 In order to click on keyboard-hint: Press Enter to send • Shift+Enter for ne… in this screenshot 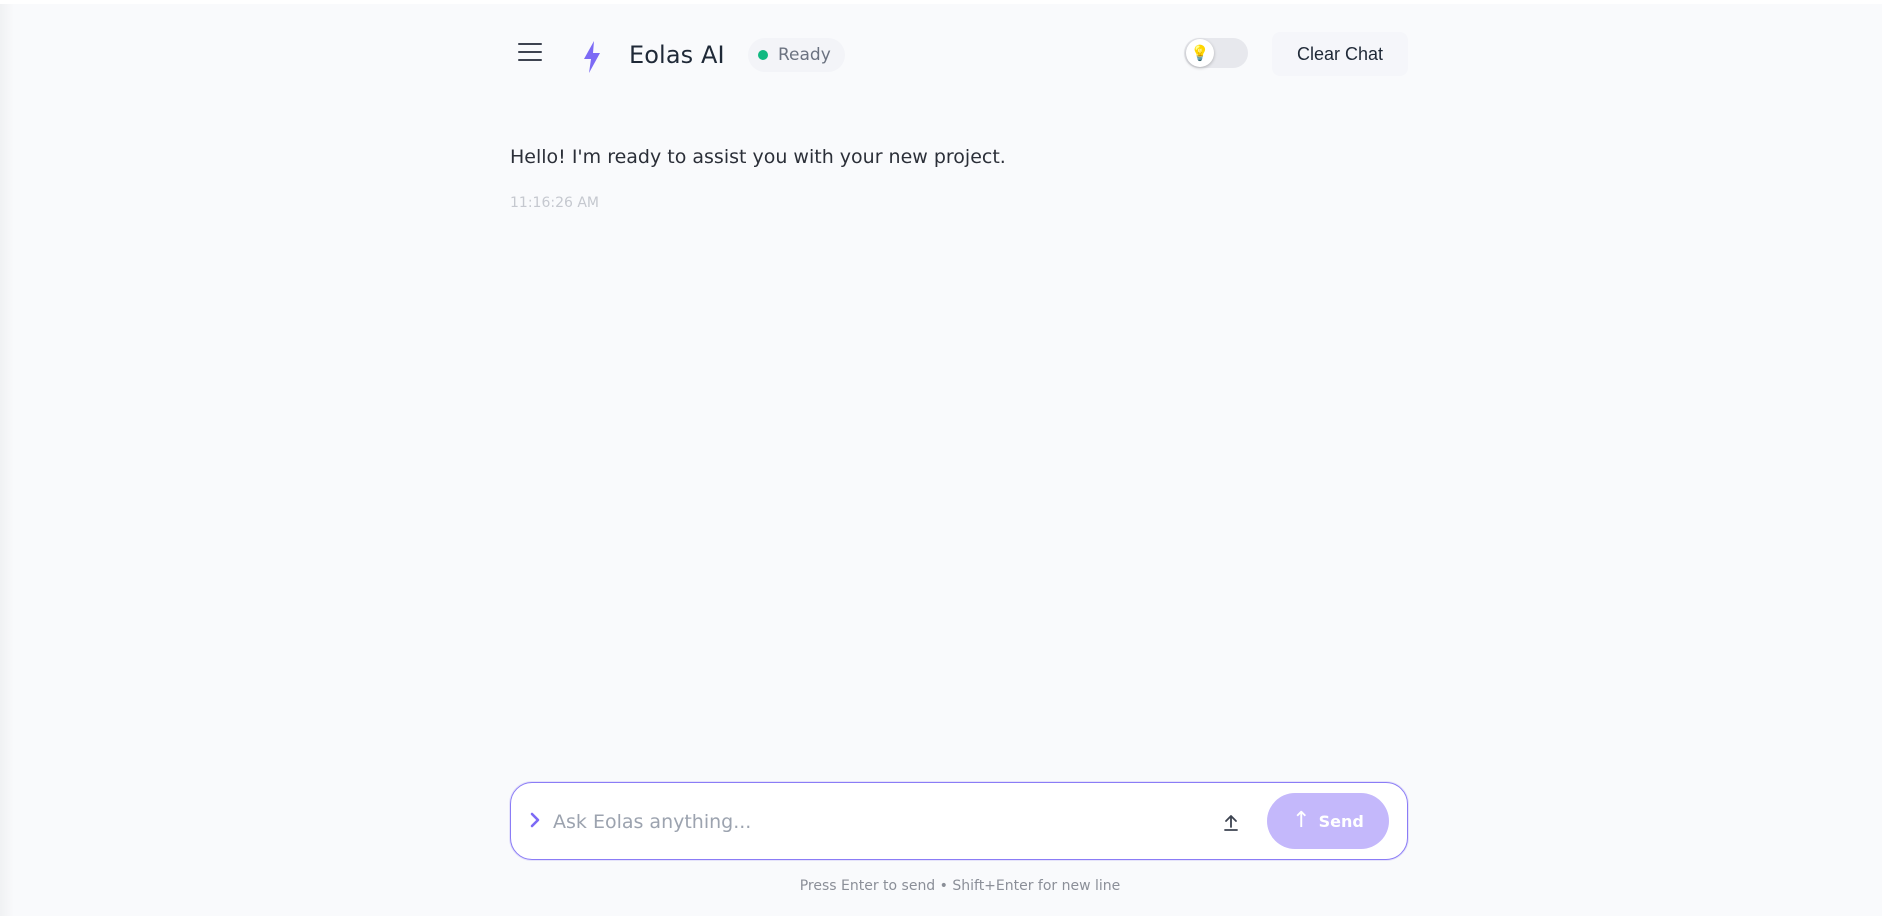, I will do `click(960, 886)`.